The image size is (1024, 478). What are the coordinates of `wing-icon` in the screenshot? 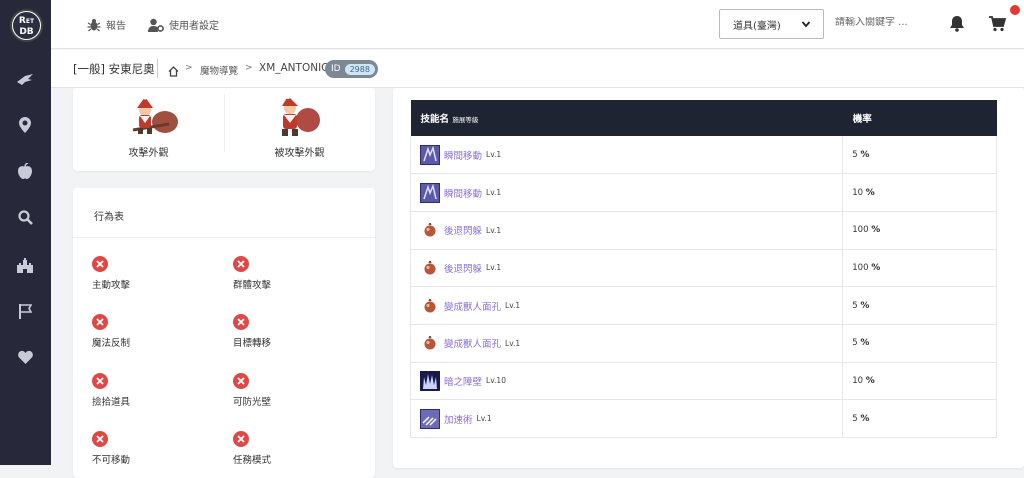 It's located at (25, 79).